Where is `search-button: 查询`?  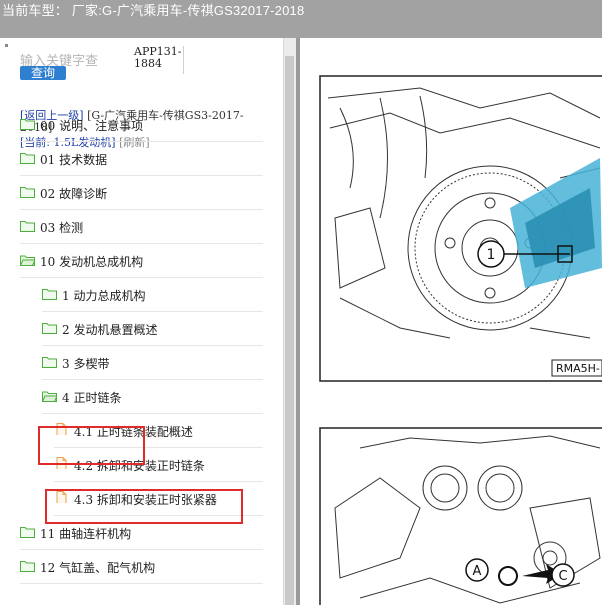
search-button: 查询 is located at coordinates (43, 73).